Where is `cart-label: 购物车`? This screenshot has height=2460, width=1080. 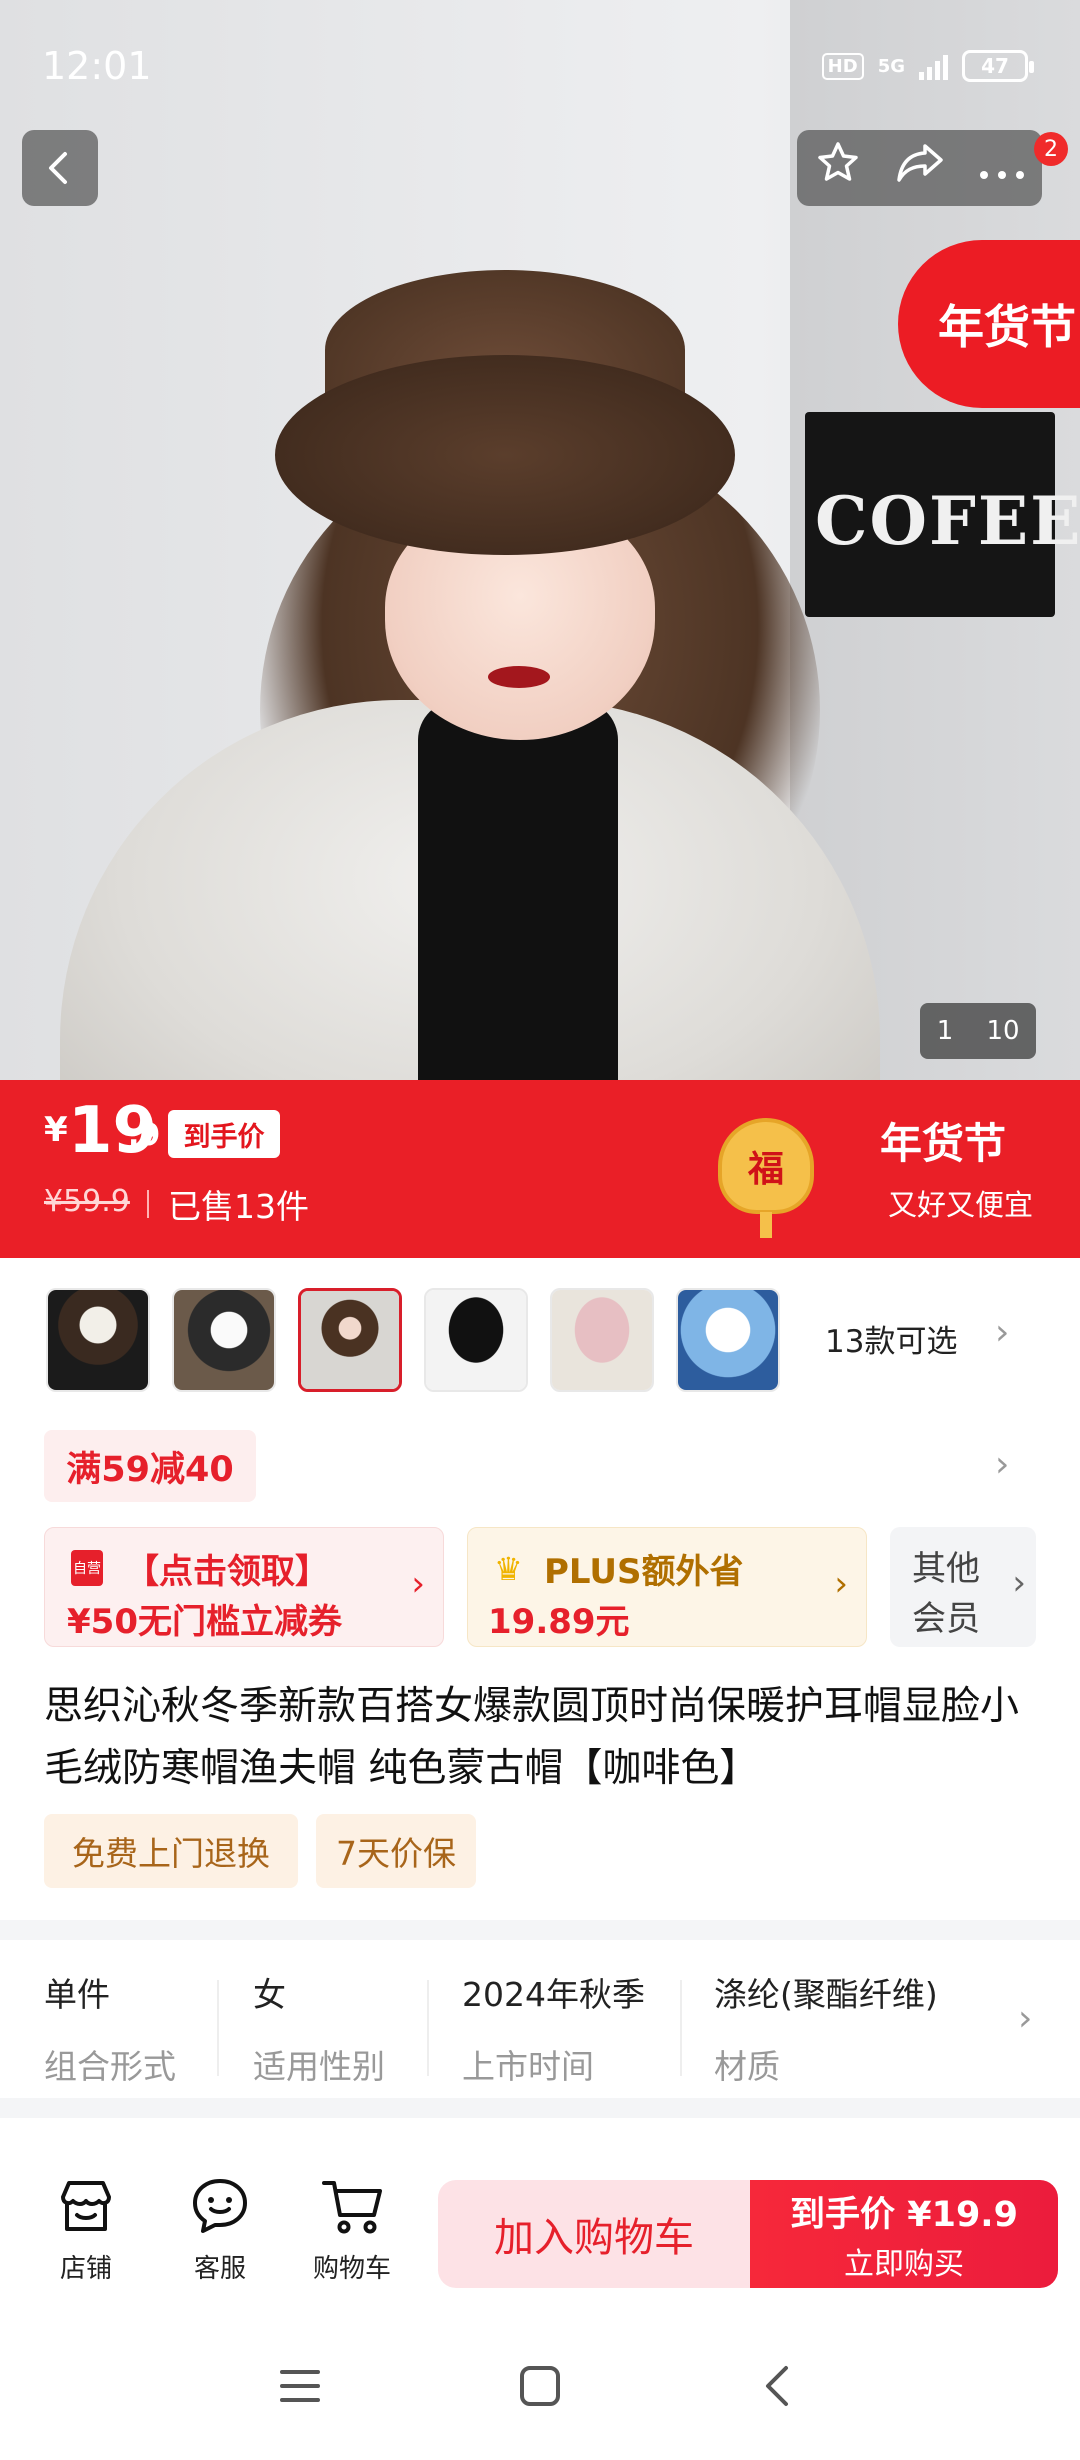
cart-label: 购物车 is located at coordinates (351, 2269).